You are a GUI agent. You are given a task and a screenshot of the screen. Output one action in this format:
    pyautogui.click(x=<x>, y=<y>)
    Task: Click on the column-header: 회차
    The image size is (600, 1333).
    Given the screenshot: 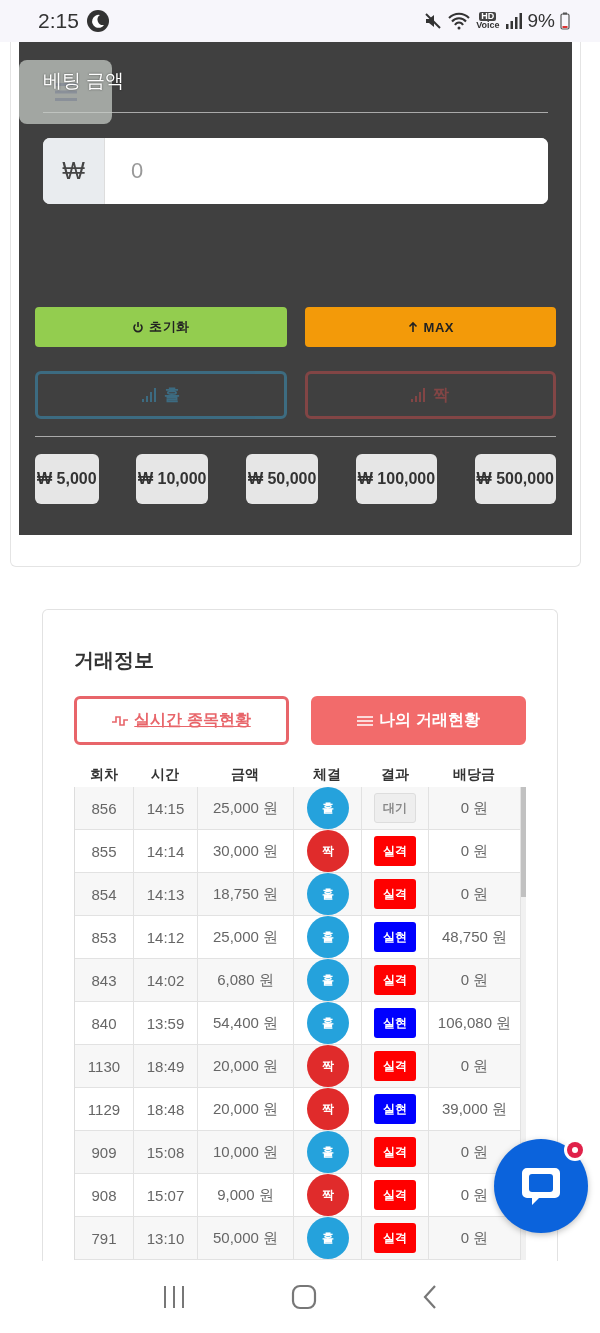 What is the action you would take?
    pyautogui.click(x=103, y=775)
    